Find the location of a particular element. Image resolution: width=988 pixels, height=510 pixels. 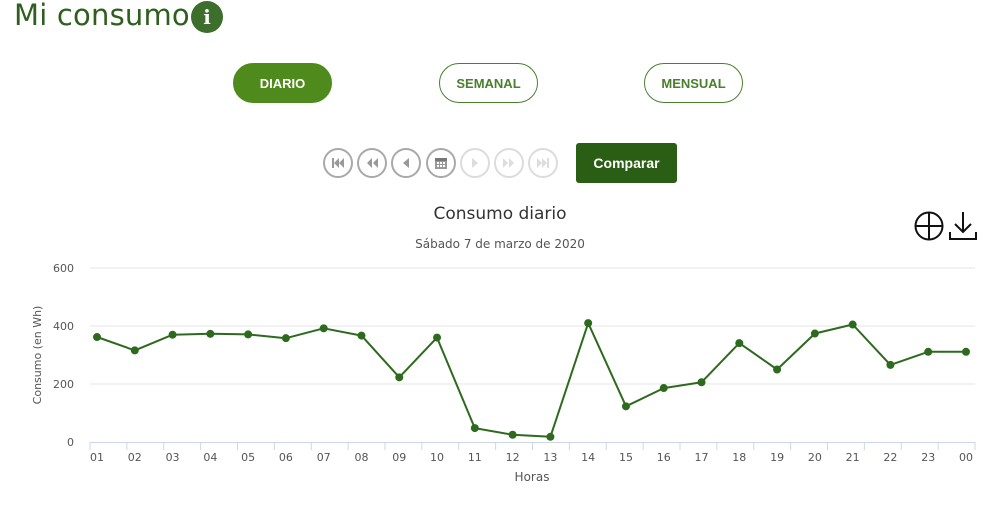

rewind-icon is located at coordinates (372, 163).